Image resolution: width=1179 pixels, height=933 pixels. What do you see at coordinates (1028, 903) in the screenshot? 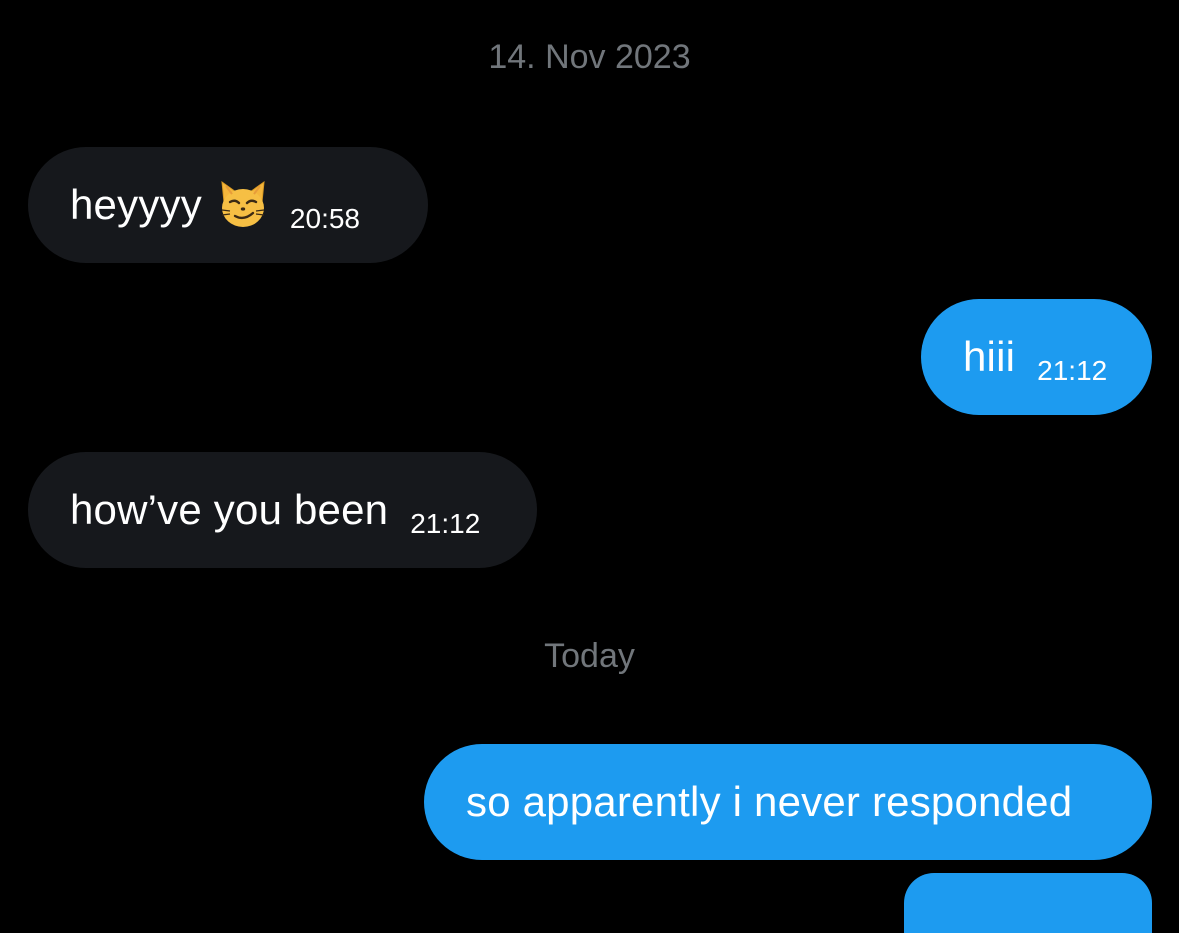
I see `message-bubble-outgoing-partial` at bounding box center [1028, 903].